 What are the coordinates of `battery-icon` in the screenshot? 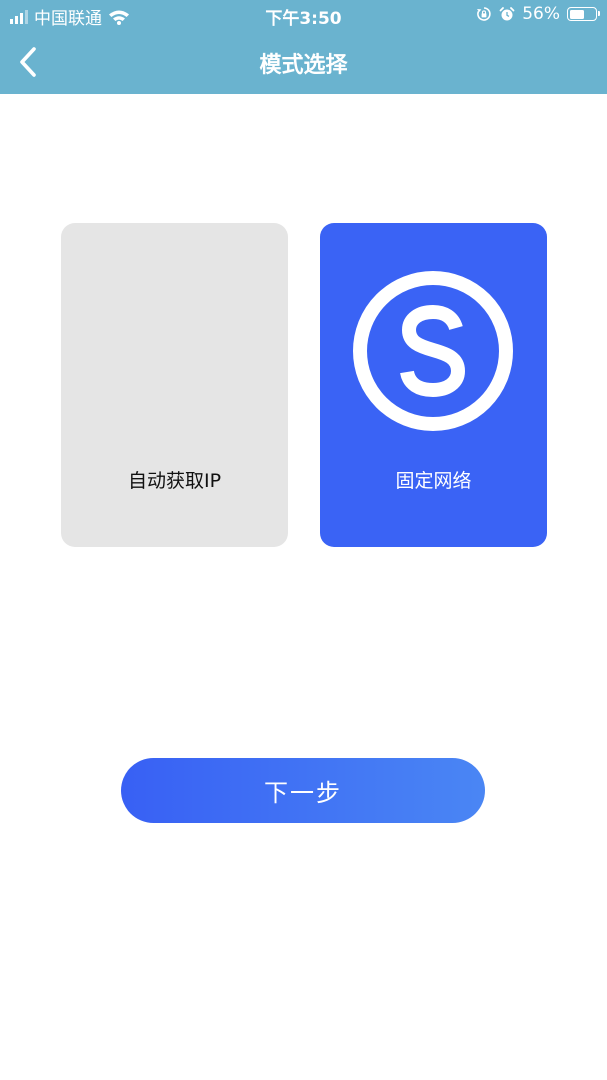 It's located at (583, 14).